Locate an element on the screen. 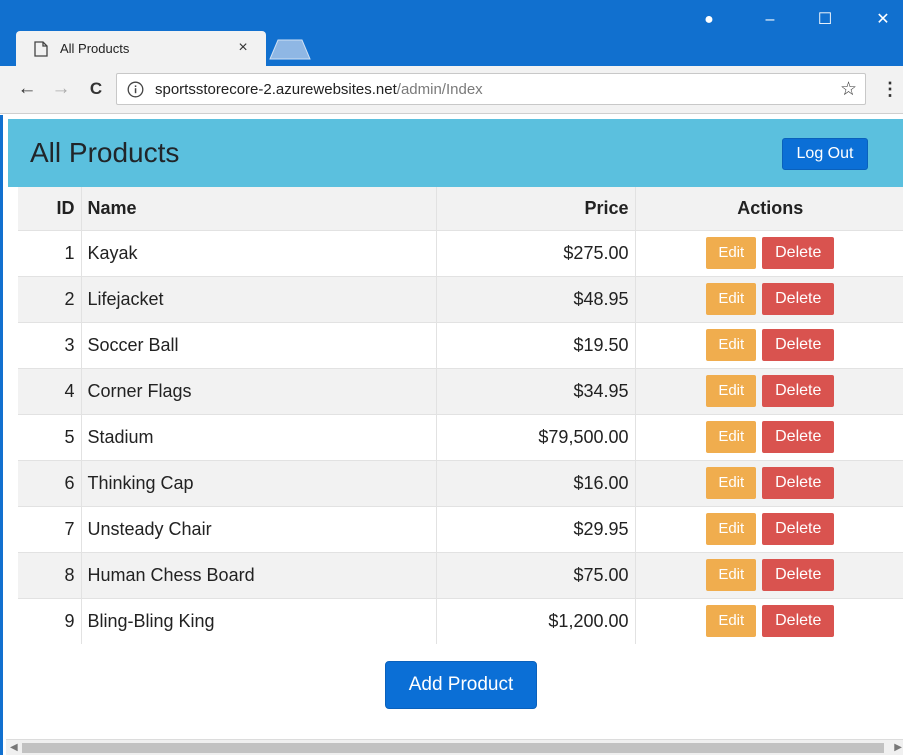 The image size is (903, 755). table-row: 9 Bling-Bling King $1,200.00 Edit Delete is located at coordinates (460, 621).